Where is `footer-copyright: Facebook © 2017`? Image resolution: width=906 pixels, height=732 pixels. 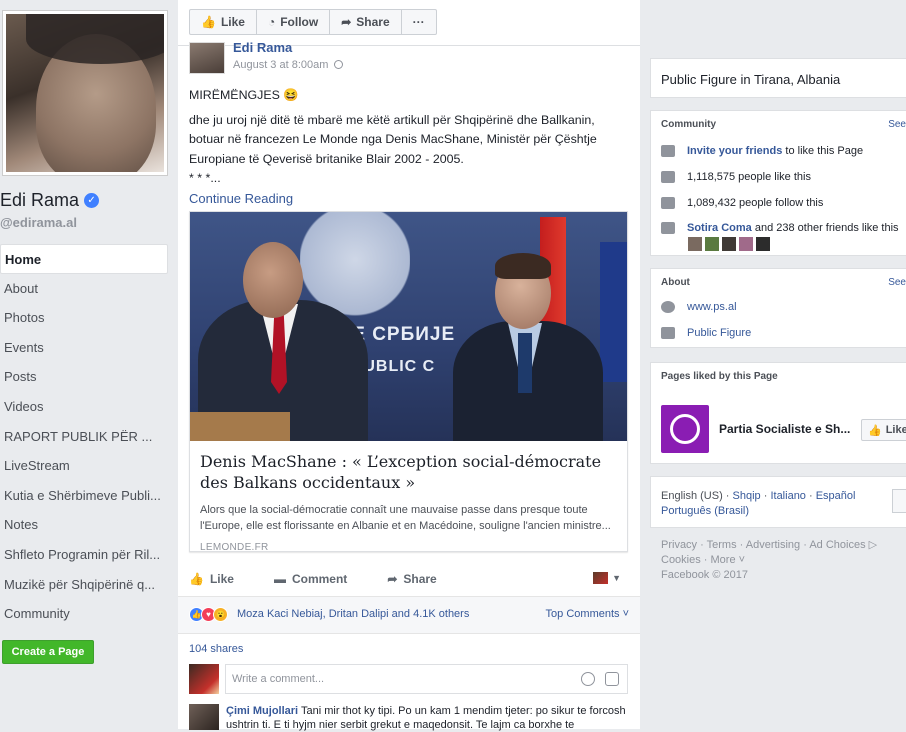 footer-copyright: Facebook © 2017 is located at coordinates (704, 575).